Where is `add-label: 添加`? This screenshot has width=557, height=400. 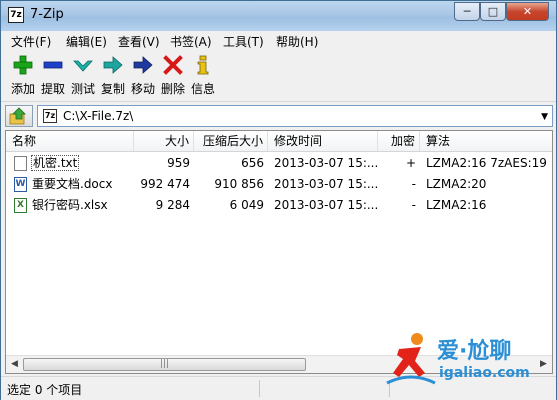
add-label: 添加 is located at coordinates (22, 89).